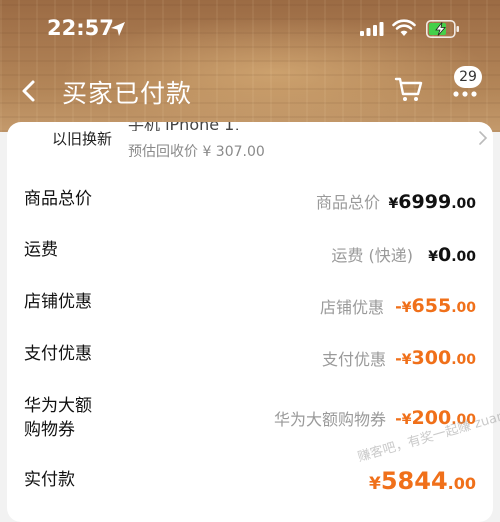 The width and height of the screenshot is (500, 522). Describe the element at coordinates (483, 138) in the screenshot. I see `chevron-right-icon` at that location.